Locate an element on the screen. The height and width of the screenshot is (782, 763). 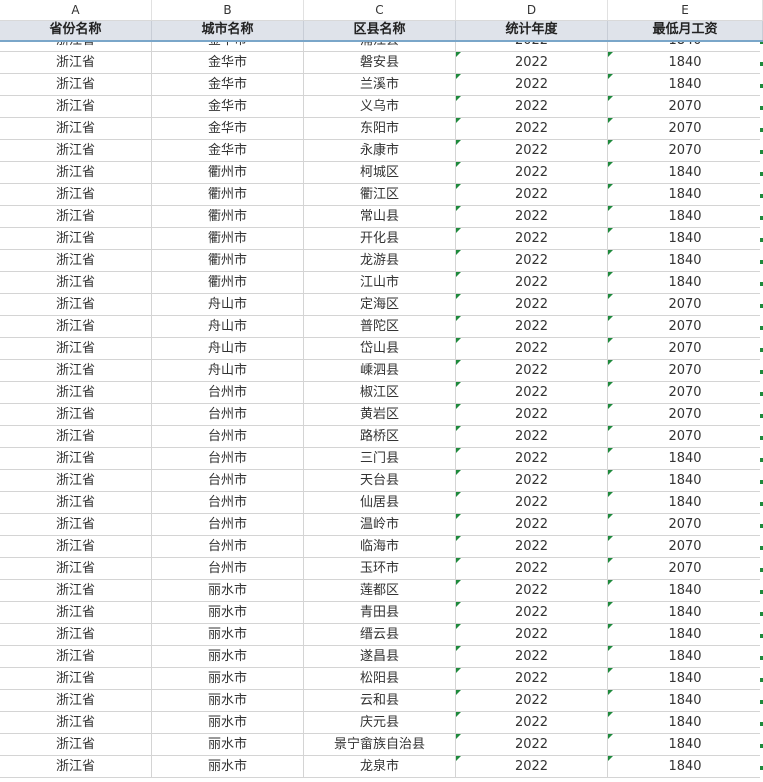
cell-district: 龙泉市 is located at coordinates (380, 766).